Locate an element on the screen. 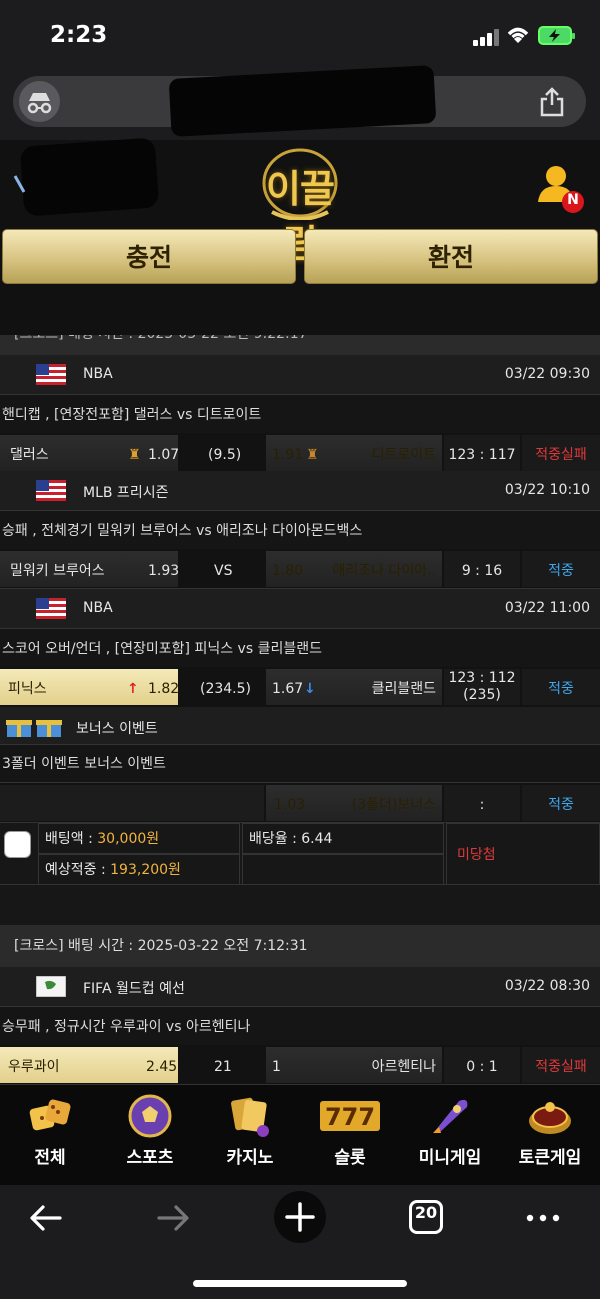 The image size is (600, 1299). share-icon is located at coordinates (552, 102).